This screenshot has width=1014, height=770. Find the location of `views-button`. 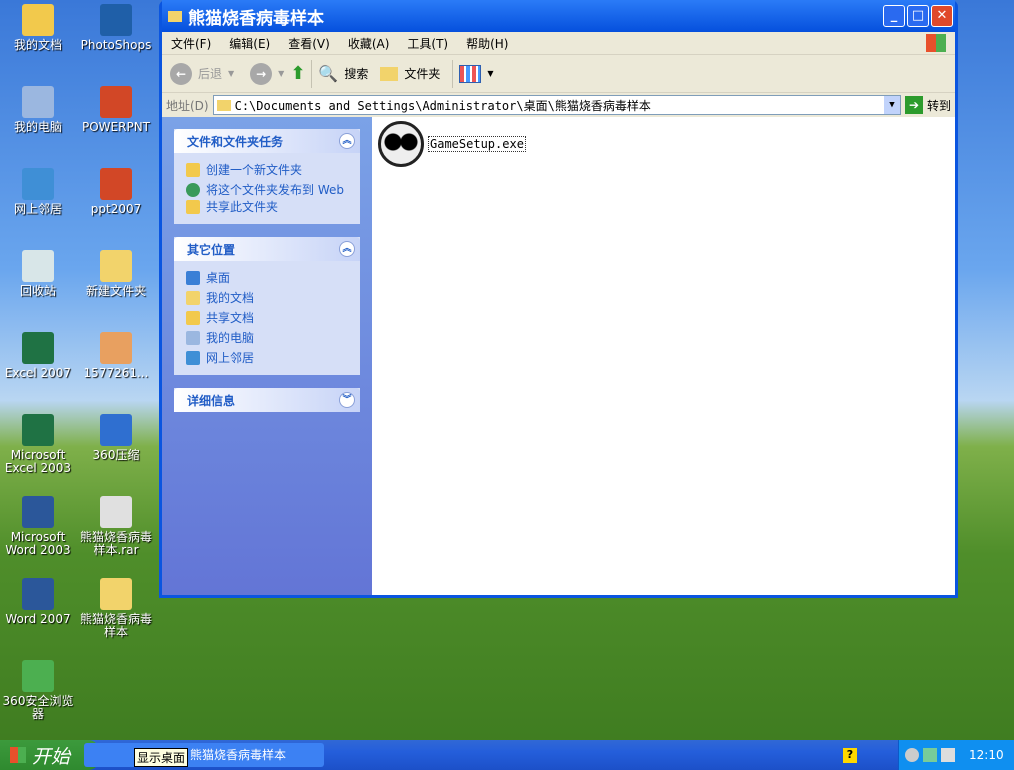

views-button is located at coordinates (470, 73).